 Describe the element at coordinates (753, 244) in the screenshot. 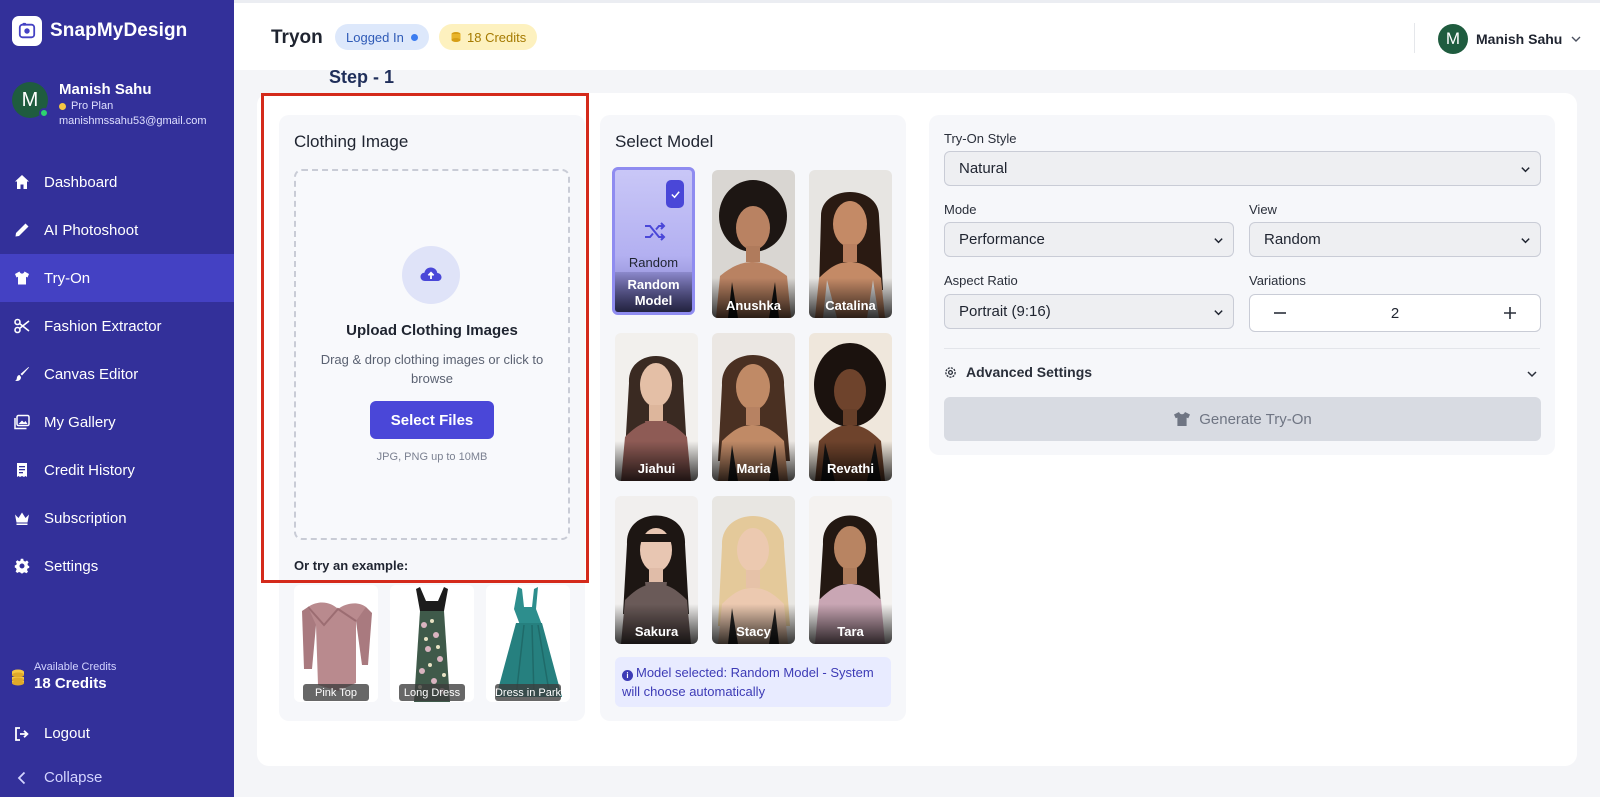

I see `model-card-anushka: Anushka` at that location.